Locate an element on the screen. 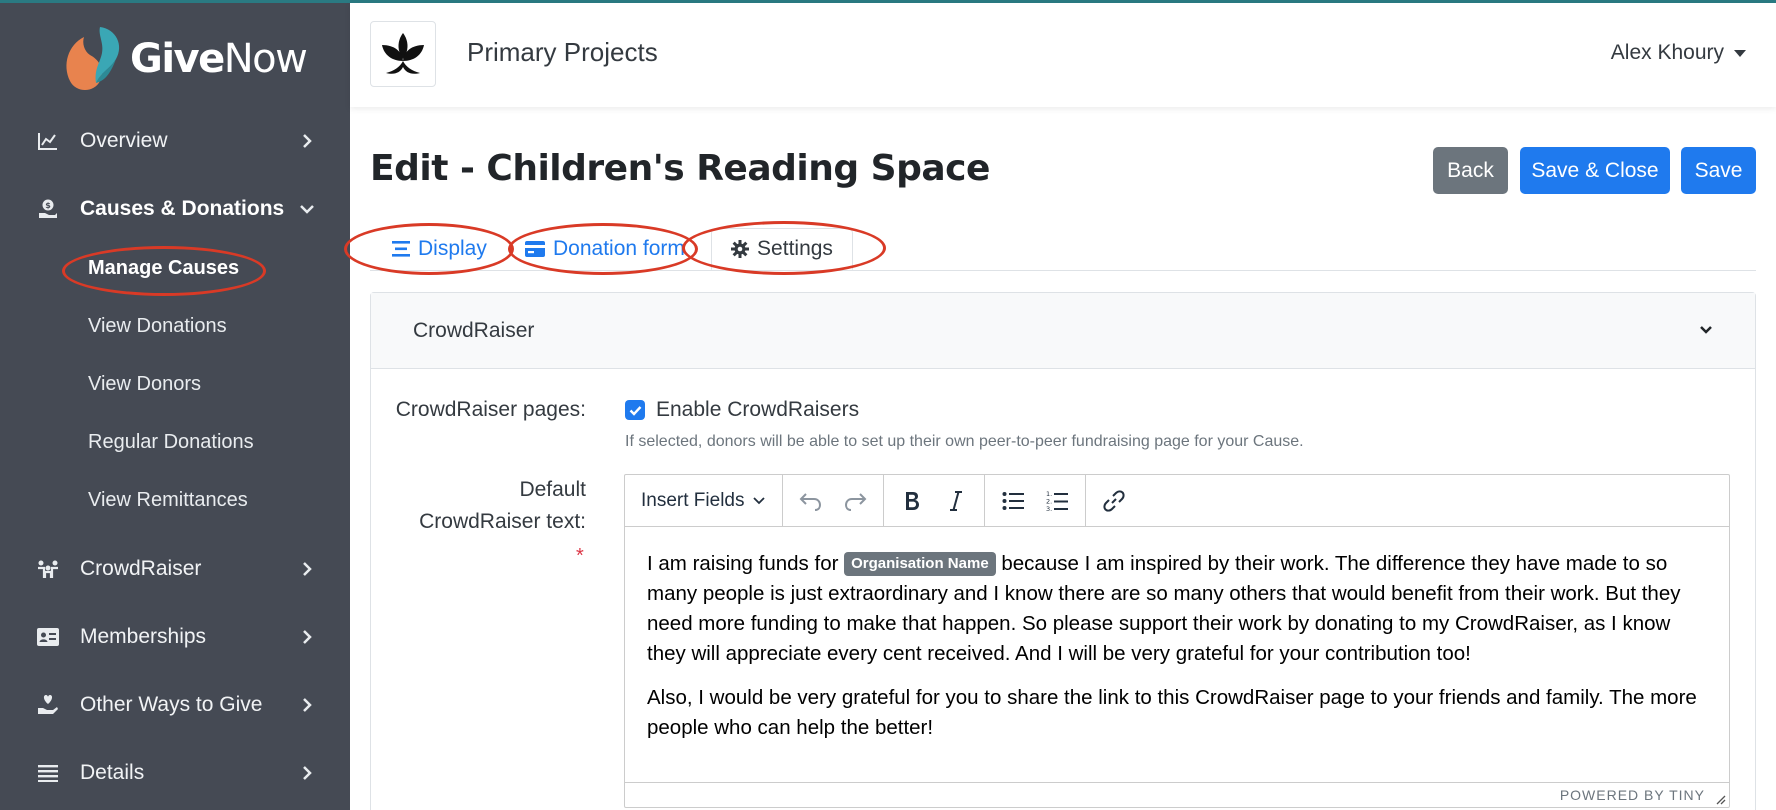 The image size is (1776, 810). top-header: Primary Projects Alex Khoury is located at coordinates (1063, 55).